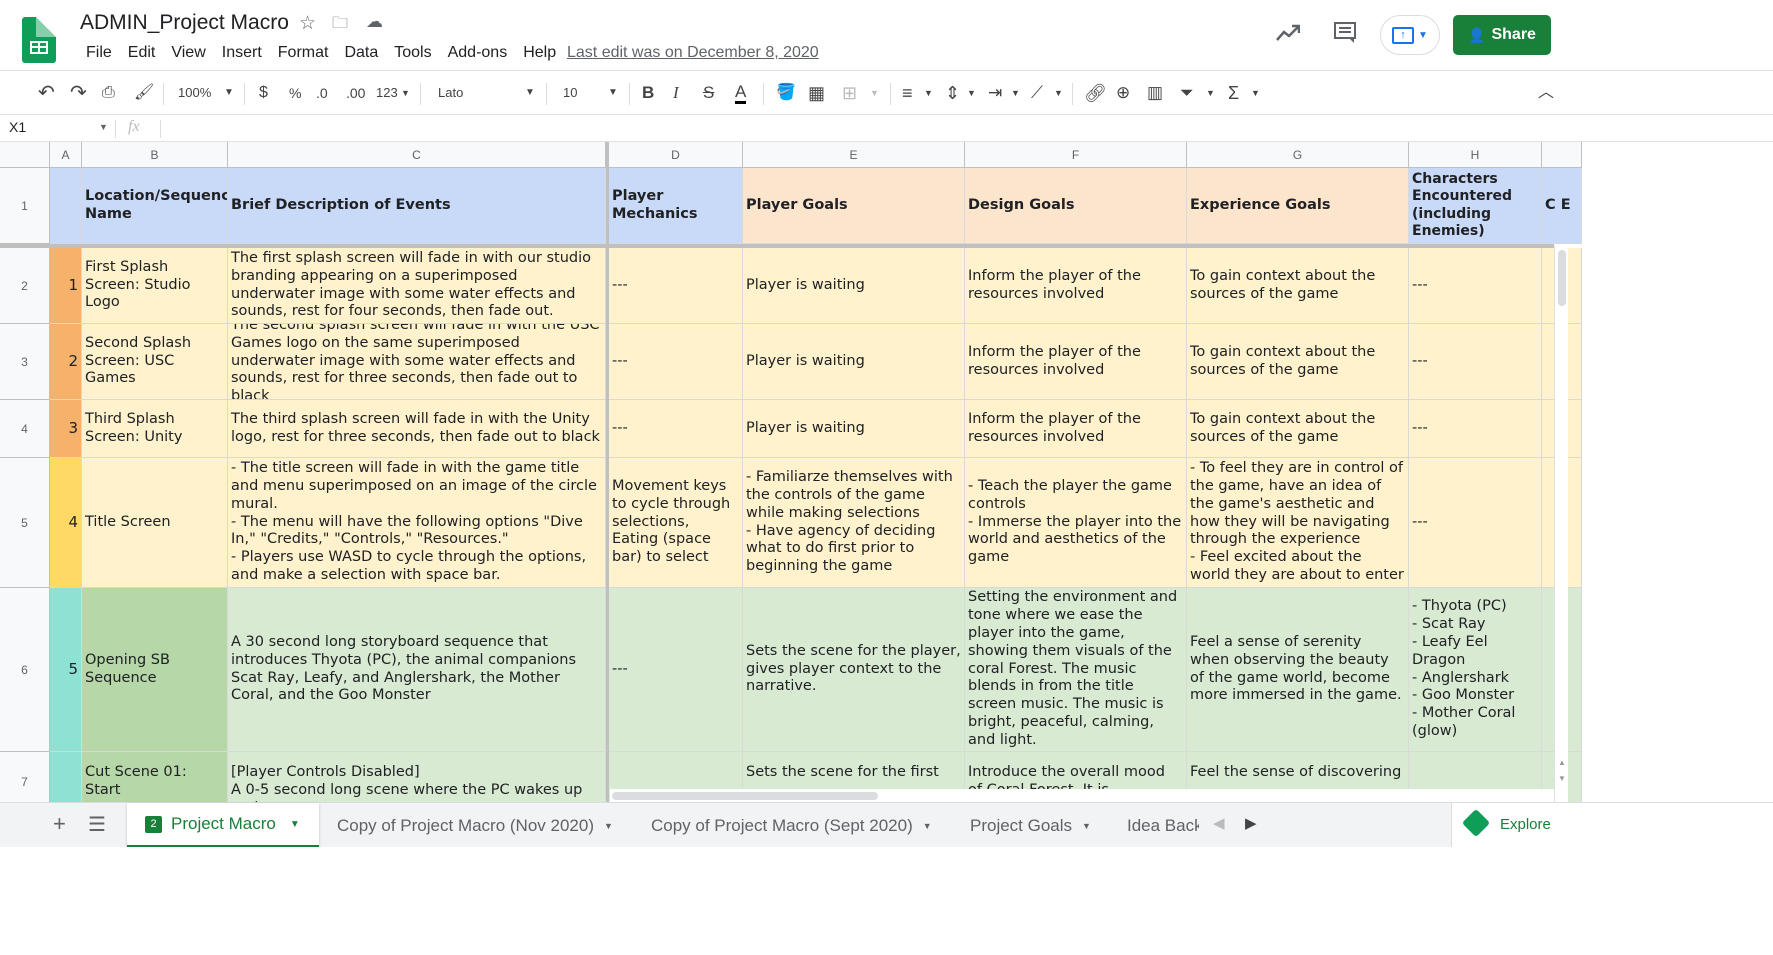  I want to click on borders-icon: ▦, so click(816, 93).